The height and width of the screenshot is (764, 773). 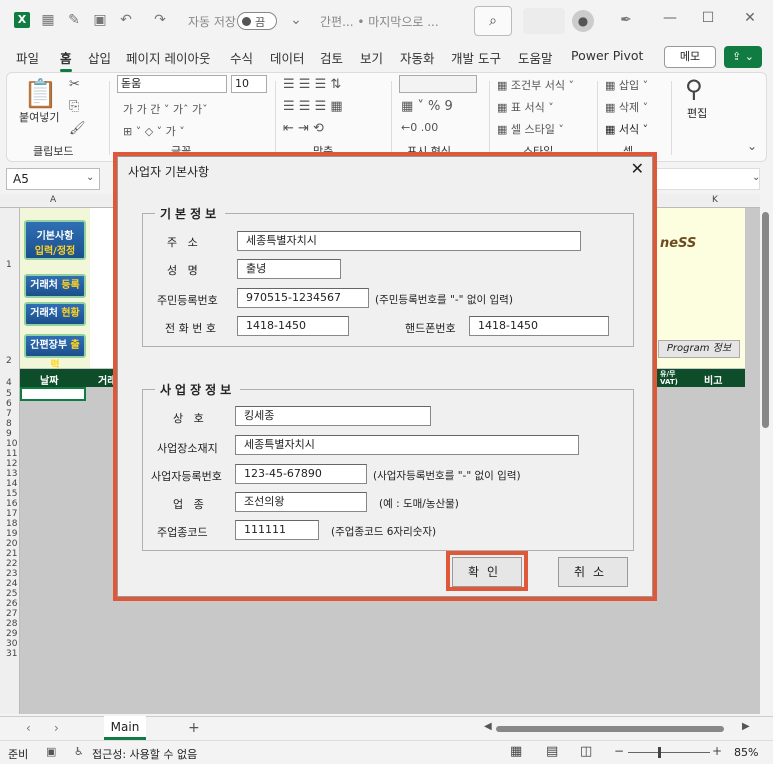 I want to click on indent-icon: ⇤ ⇥ ⟲, so click(x=303, y=128).